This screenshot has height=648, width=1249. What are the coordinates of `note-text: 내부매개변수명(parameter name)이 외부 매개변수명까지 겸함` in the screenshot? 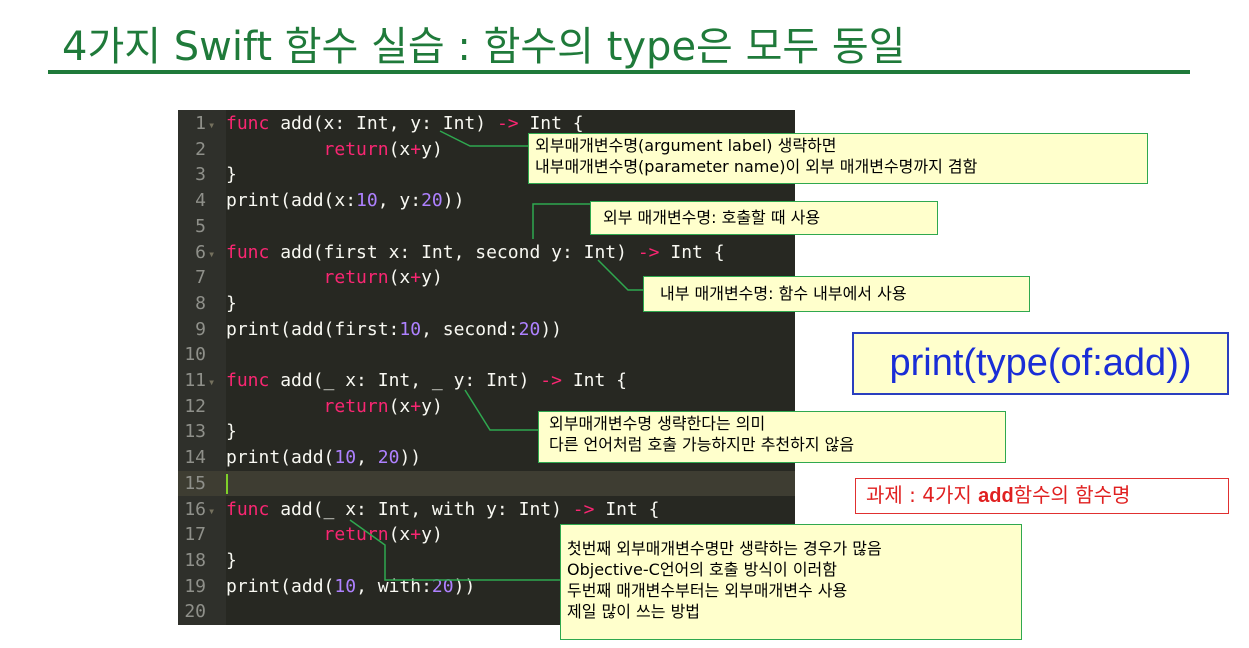 It's located at (756, 166).